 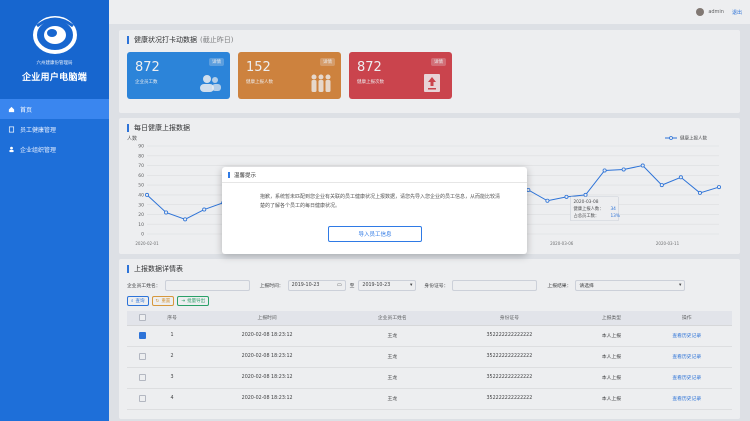 I want to click on sidebar-item-label: 首页, so click(x=26, y=110).